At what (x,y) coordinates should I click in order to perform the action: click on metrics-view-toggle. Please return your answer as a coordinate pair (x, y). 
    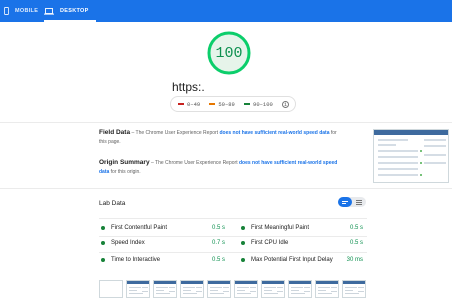
    Looking at the image, I should click on (352, 202).